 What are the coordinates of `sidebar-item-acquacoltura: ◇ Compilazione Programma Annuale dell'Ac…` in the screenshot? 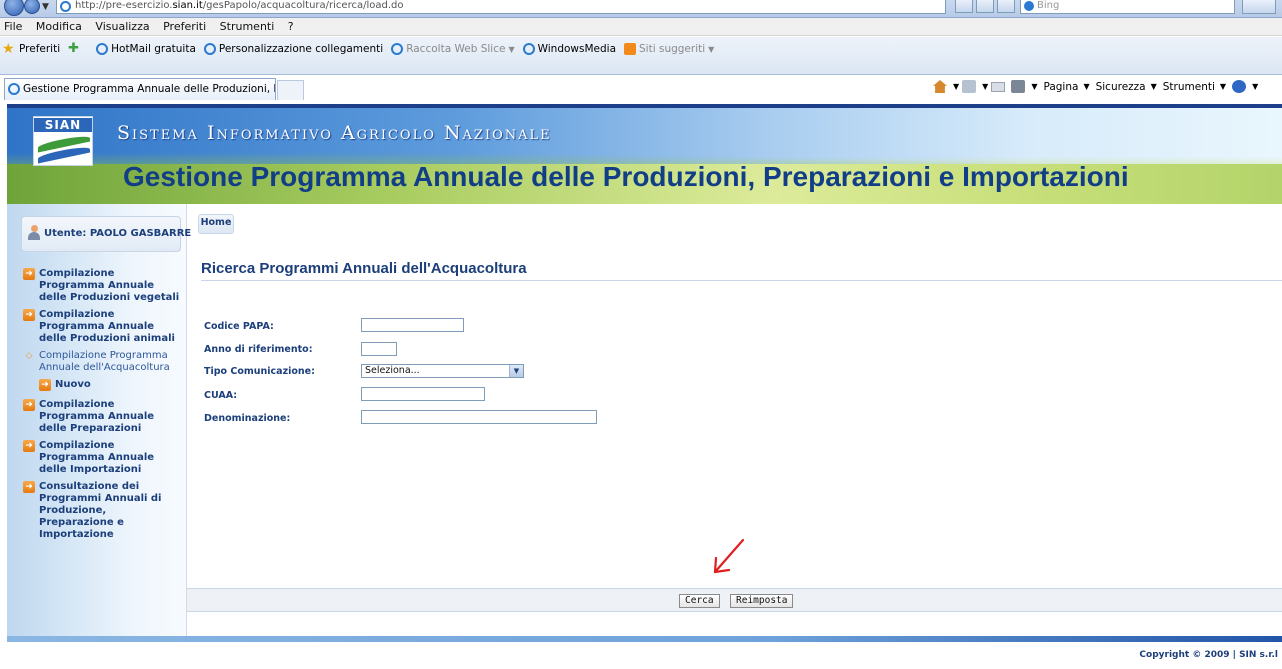 It's located at (103, 362).